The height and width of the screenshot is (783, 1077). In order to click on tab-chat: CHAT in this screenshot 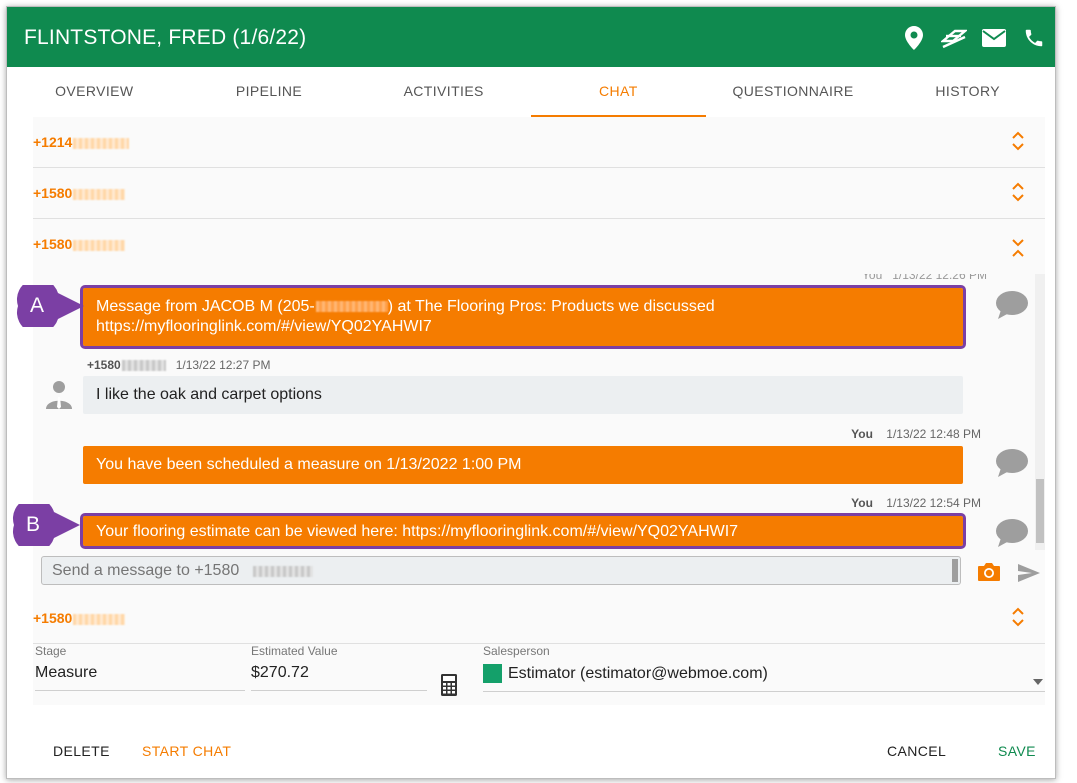, I will do `click(618, 92)`.